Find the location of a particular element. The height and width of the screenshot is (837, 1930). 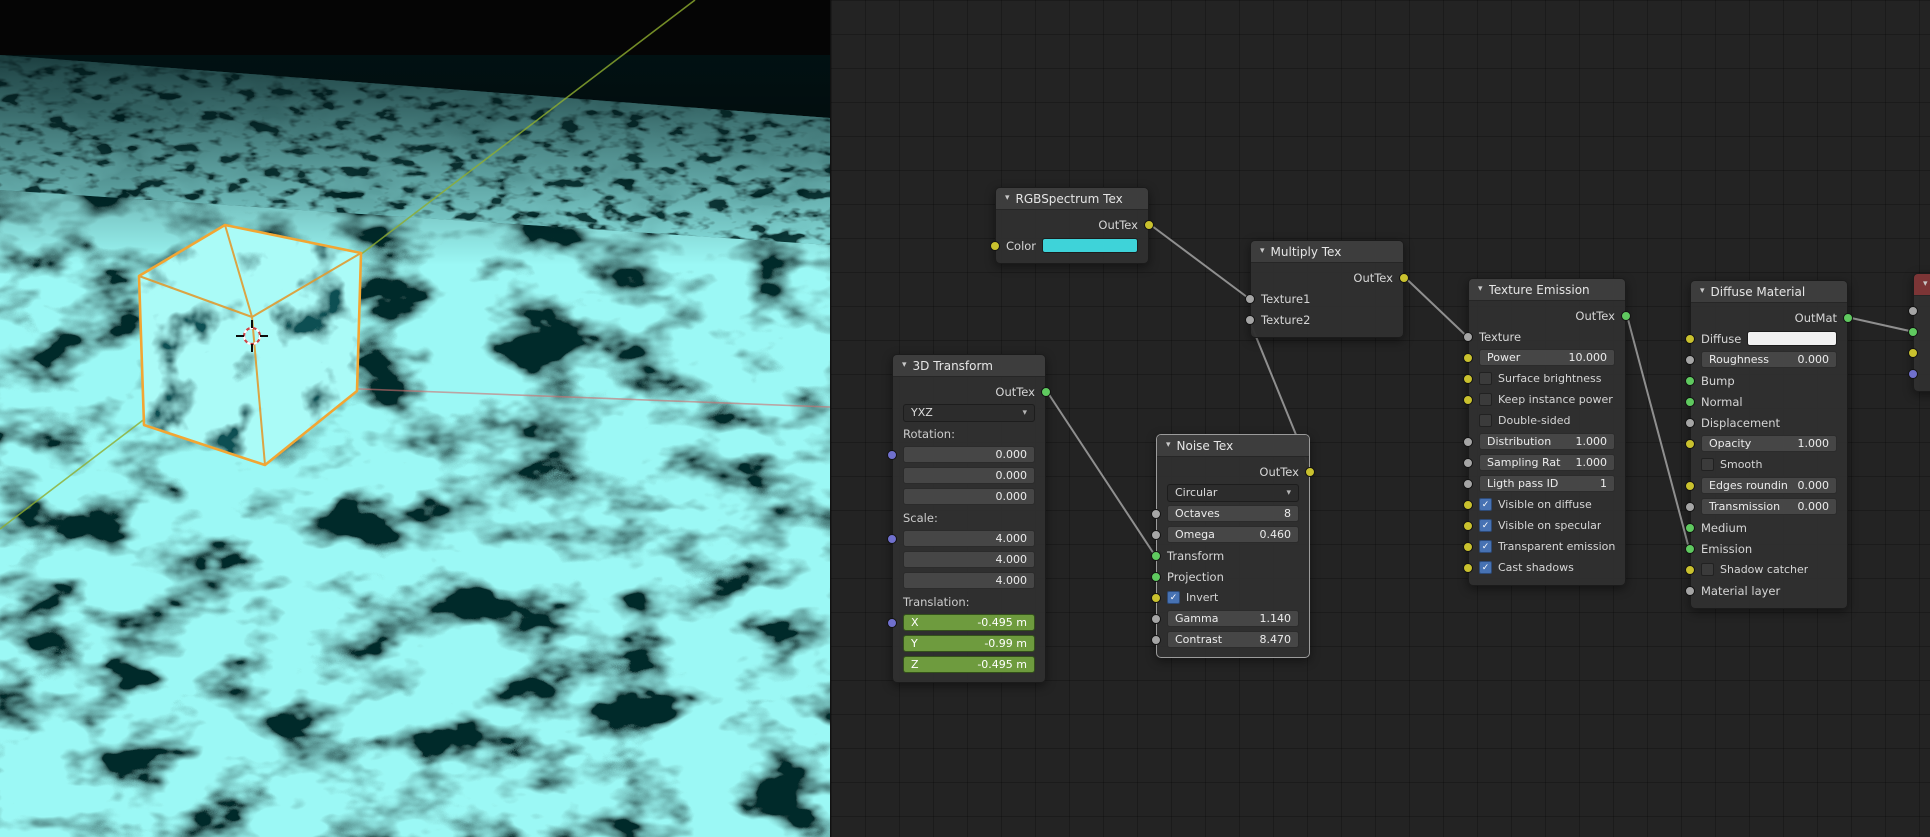

translation-x-slider: X -0.495 m is located at coordinates (969, 622).